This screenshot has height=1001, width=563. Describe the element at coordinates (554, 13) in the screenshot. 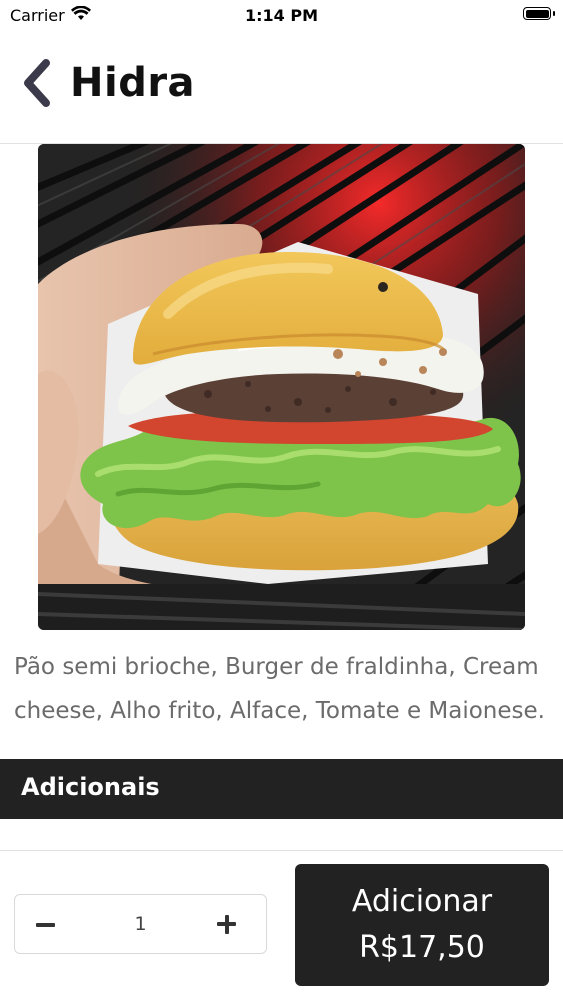

I see `battery-cap` at that location.